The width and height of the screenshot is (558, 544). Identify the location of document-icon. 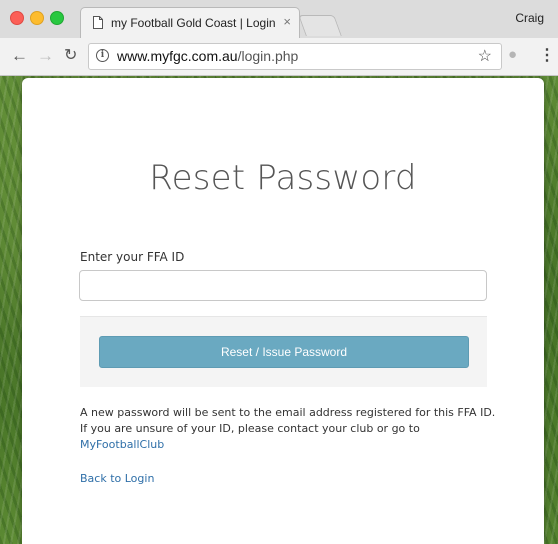
(98, 22).